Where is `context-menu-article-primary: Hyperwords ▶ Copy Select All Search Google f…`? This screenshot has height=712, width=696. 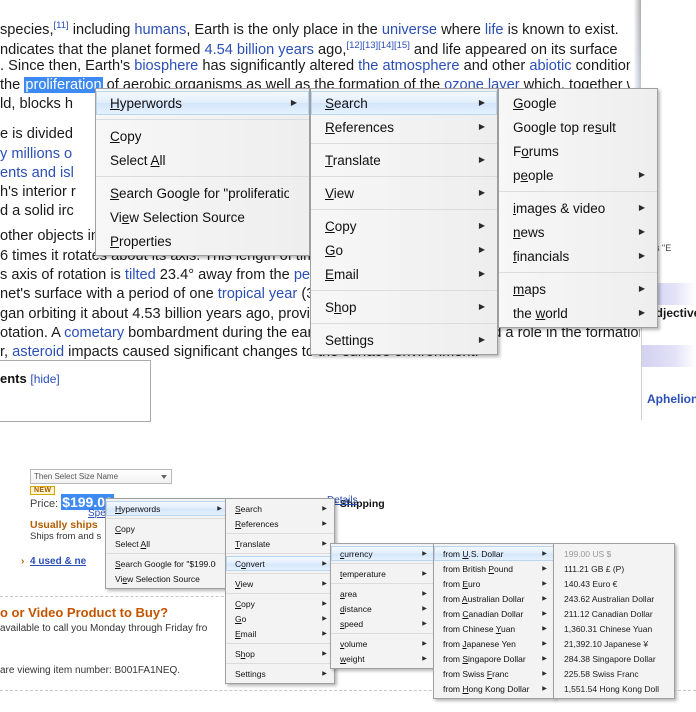
context-menu-article-primary: Hyperwords ▶ Copy Select All Search Google f… is located at coordinates (202, 172).